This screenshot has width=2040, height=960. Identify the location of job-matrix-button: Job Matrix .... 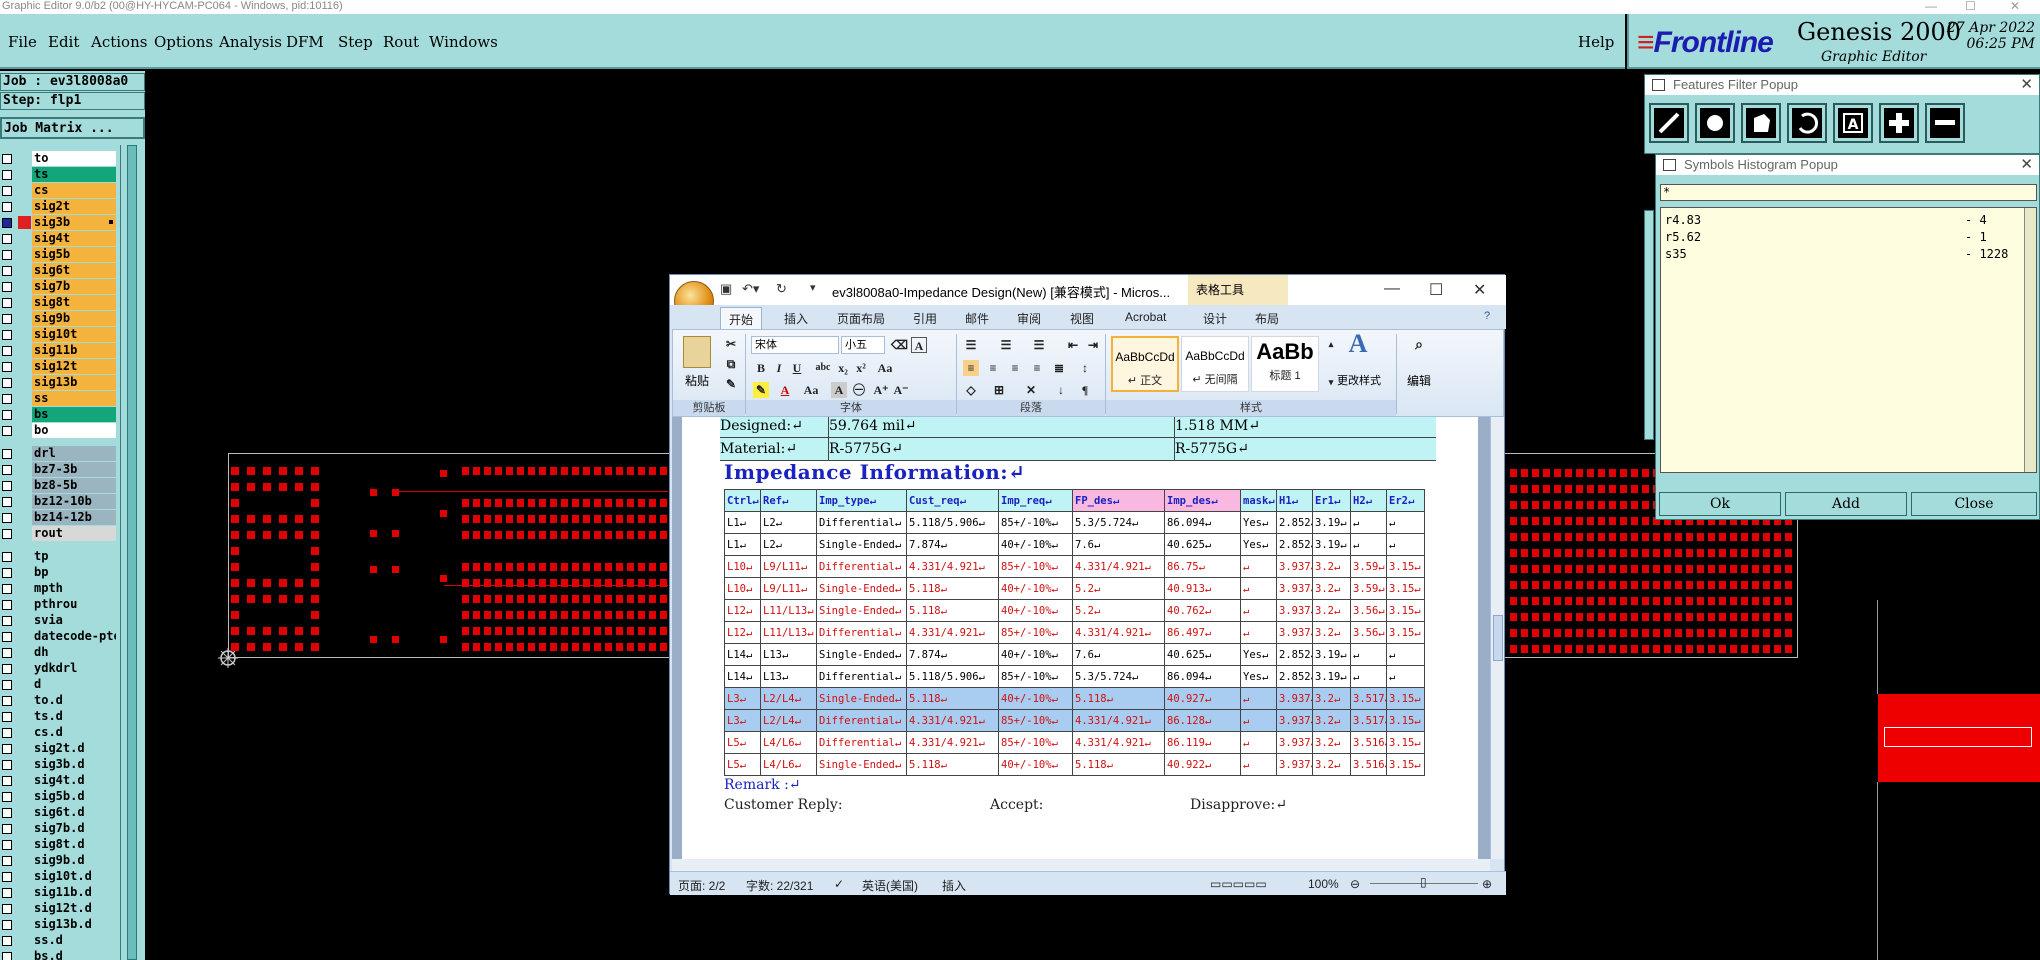
(72, 128).